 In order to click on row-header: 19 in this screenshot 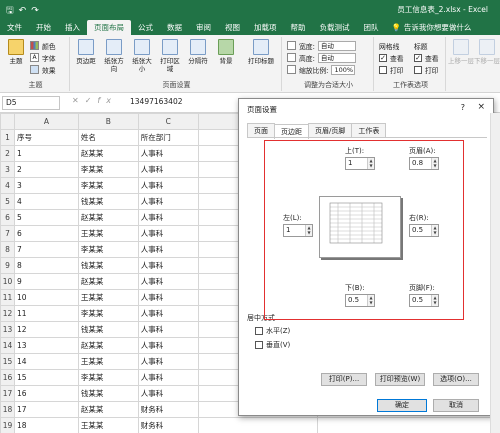, I will do `click(7, 425)`.